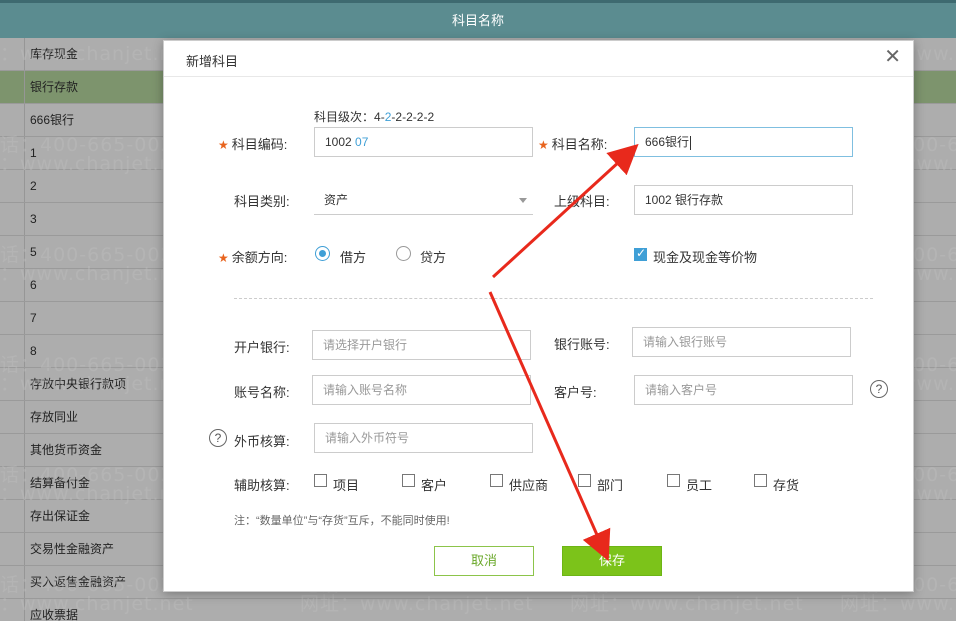 The width and height of the screenshot is (956, 621). What do you see at coordinates (365, 345) in the screenshot?
I see `bank-placeholder: 请选择开户银行` at bounding box center [365, 345].